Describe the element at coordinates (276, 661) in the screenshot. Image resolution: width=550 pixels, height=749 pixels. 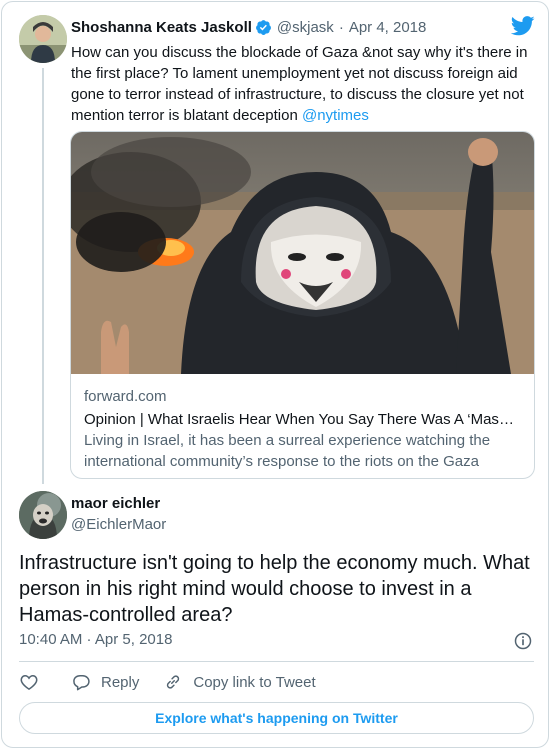
I see `divider` at that location.